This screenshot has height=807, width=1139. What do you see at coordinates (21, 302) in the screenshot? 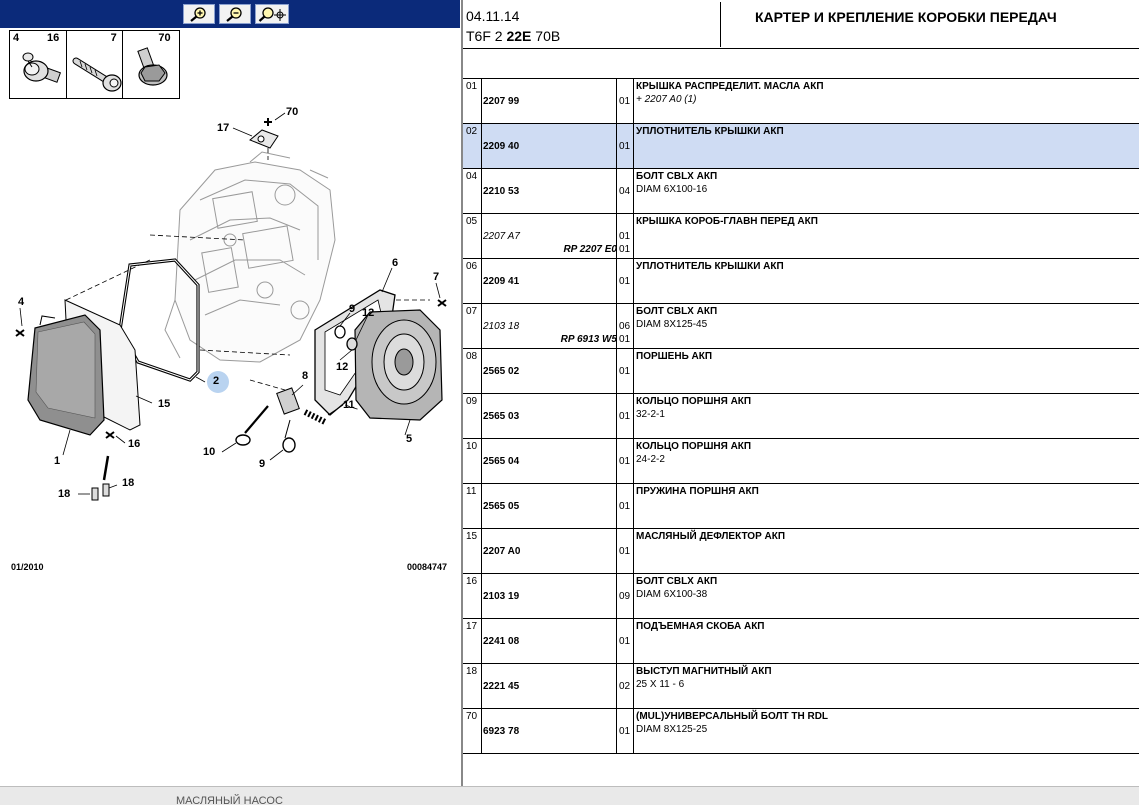
I see `callout-4: 4` at bounding box center [21, 302].